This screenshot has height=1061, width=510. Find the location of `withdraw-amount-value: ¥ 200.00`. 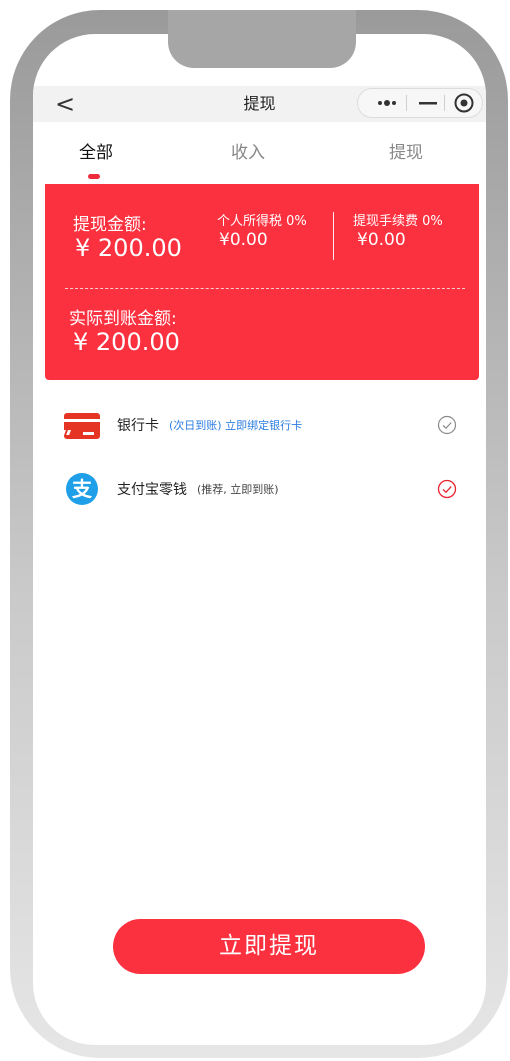

withdraw-amount-value: ¥ 200.00 is located at coordinates (128, 248).